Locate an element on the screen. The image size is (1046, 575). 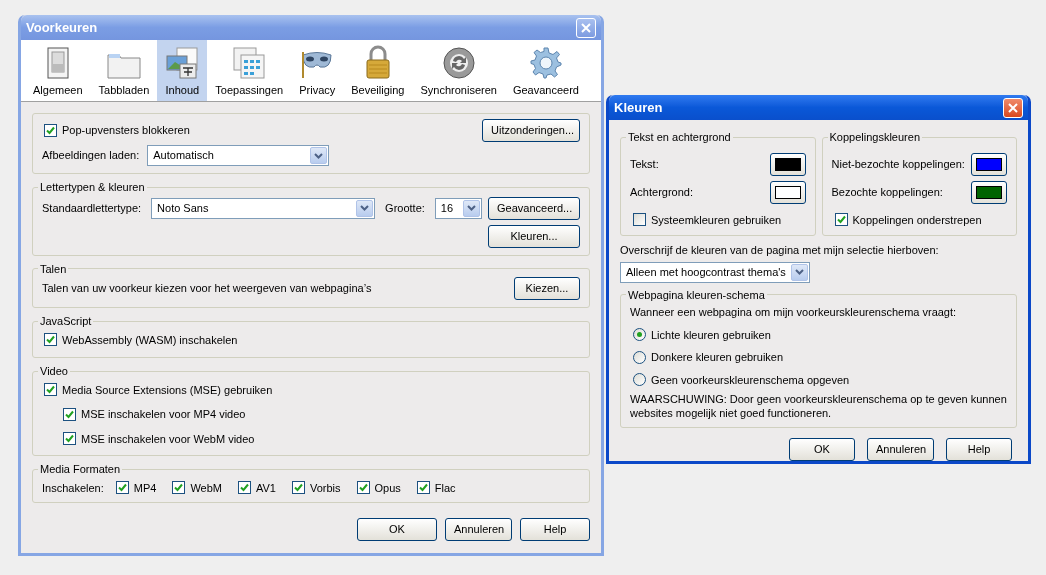
field-label: Inschakelen: is located at coordinates (73, 488).